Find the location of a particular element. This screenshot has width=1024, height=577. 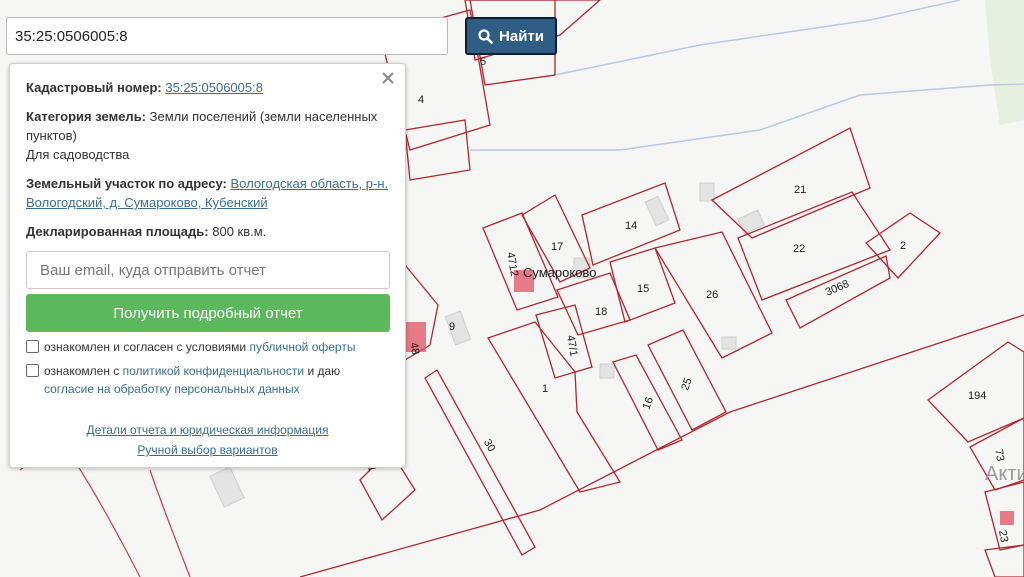

offer-consent-checkbox is located at coordinates (32, 346).